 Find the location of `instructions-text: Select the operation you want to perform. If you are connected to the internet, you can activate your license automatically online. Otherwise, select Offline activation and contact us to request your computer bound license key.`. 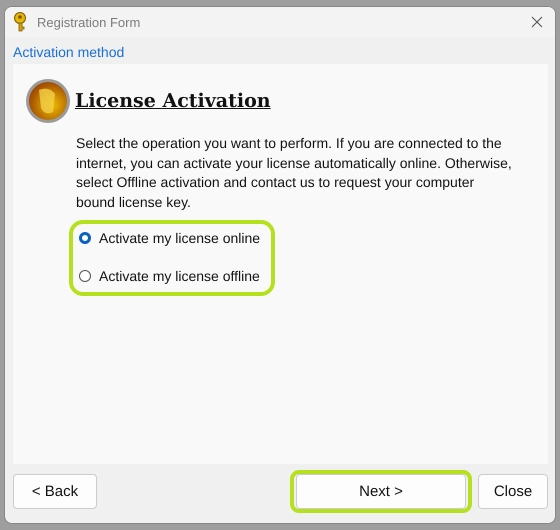

instructions-text: Select the operation you want to perform. If you are connected to the internet, you can activate your license automatically online. Otherwise, select Offline activation and contact us to request your computer bound license key. is located at coordinates (294, 173).